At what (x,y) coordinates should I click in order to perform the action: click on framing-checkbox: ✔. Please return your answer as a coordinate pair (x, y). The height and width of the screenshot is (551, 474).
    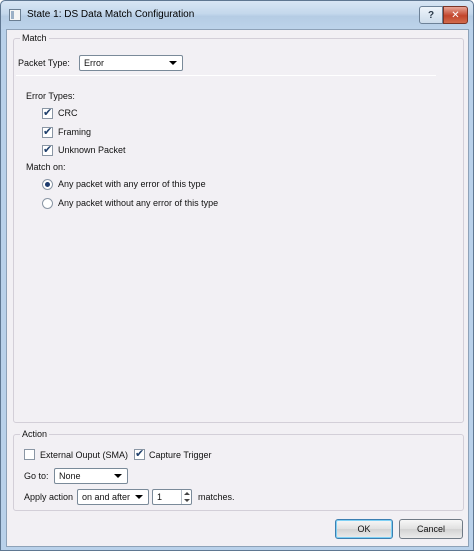
    Looking at the image, I should click on (47, 132).